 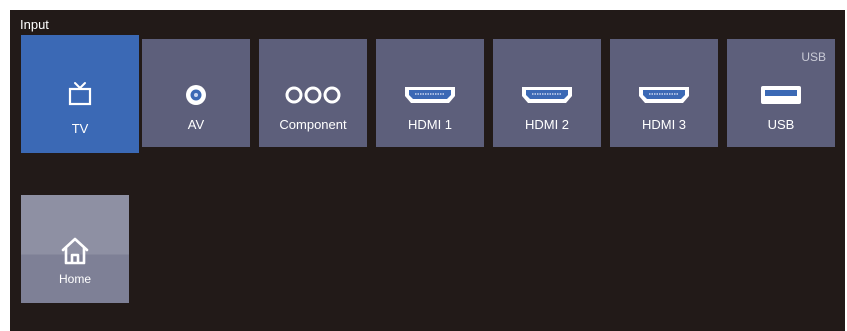 What do you see at coordinates (813, 57) in the screenshot?
I see `usb-corner-badge: USB` at bounding box center [813, 57].